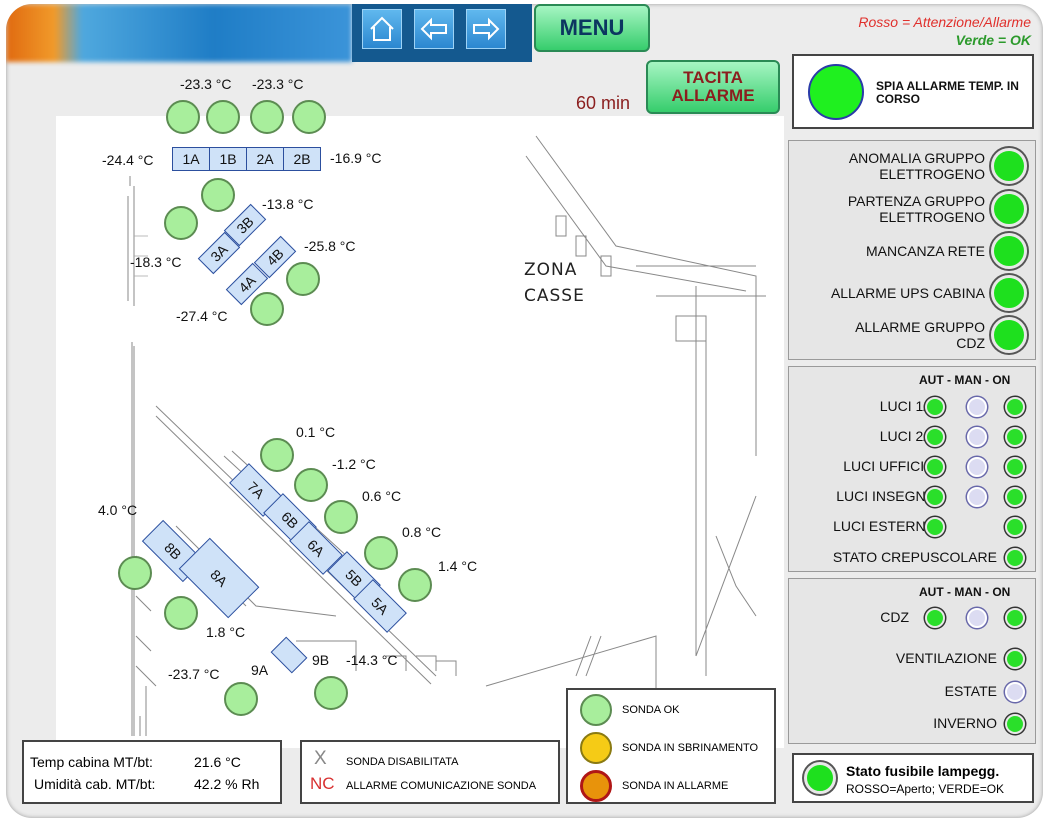 The width and height of the screenshot is (1049, 822). What do you see at coordinates (1015, 467) in the screenshot?
I see `lights-ufficio-on-led` at bounding box center [1015, 467].